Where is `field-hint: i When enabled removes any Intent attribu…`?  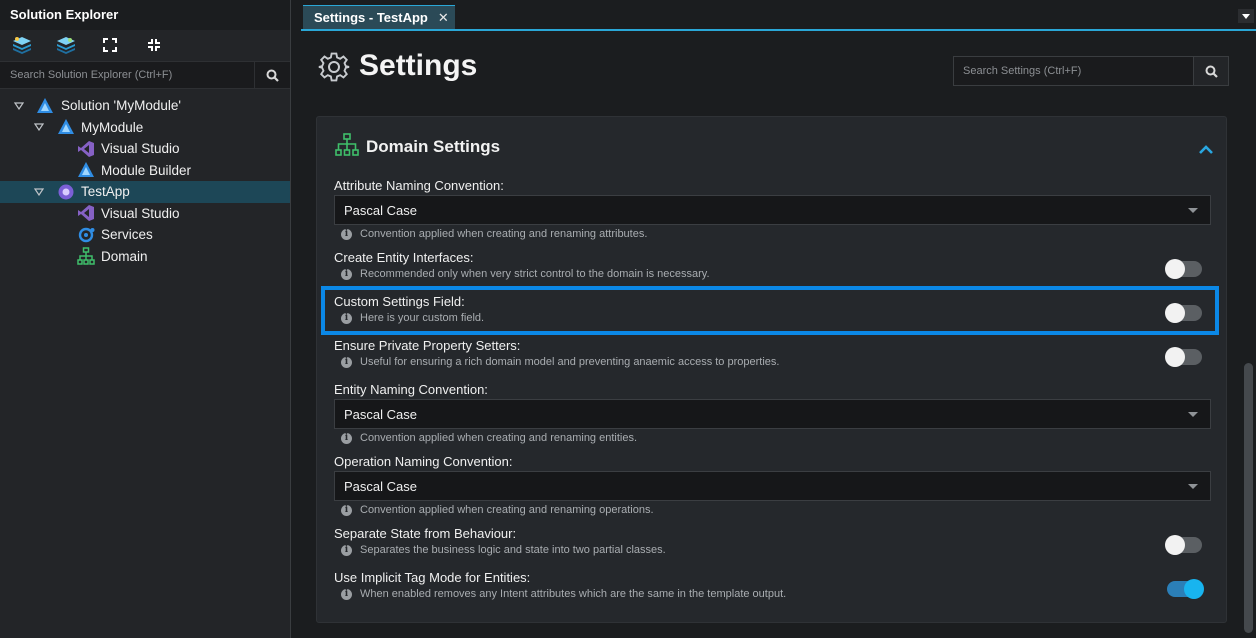 field-hint: i When enabled removes any Intent attribu… is located at coordinates (563, 594).